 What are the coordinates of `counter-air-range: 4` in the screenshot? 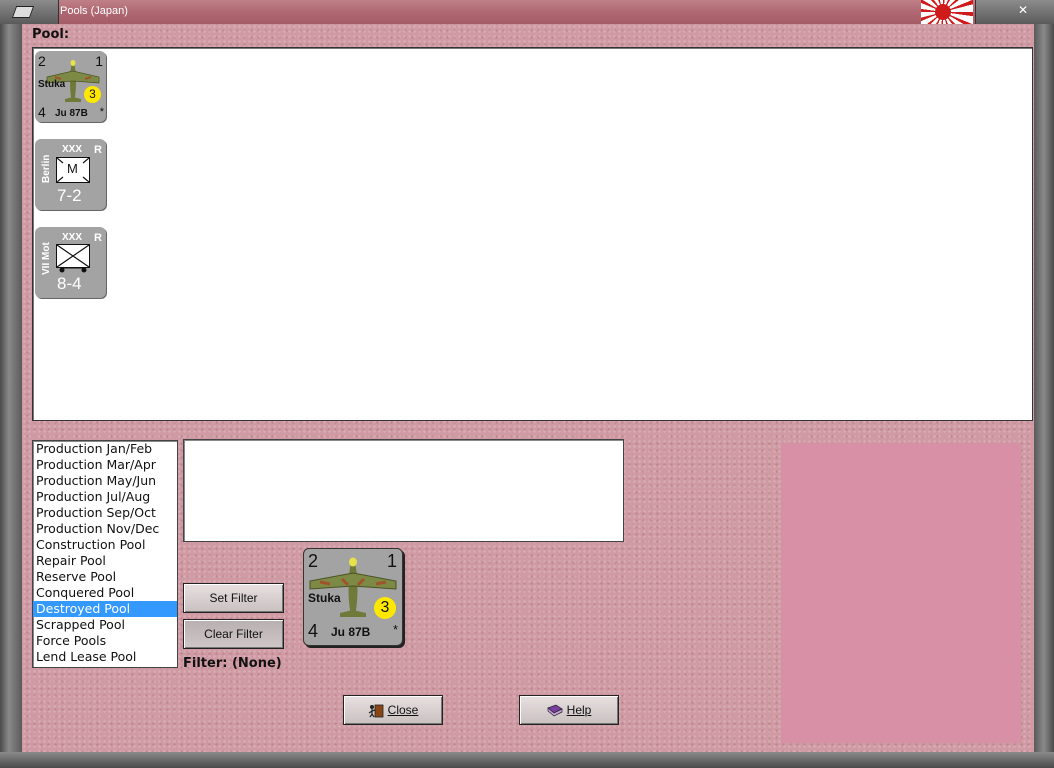 It's located at (42, 112).